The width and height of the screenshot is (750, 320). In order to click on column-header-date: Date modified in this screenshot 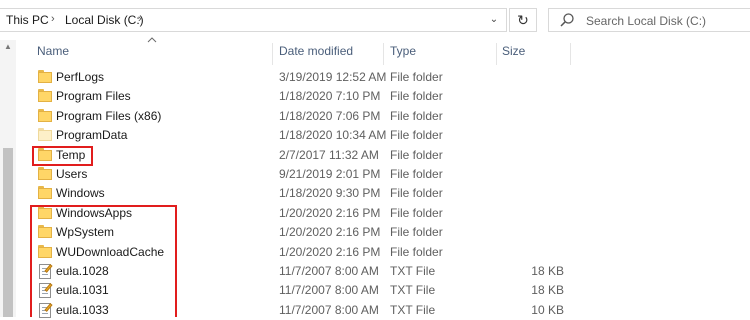, I will do `click(316, 54)`.